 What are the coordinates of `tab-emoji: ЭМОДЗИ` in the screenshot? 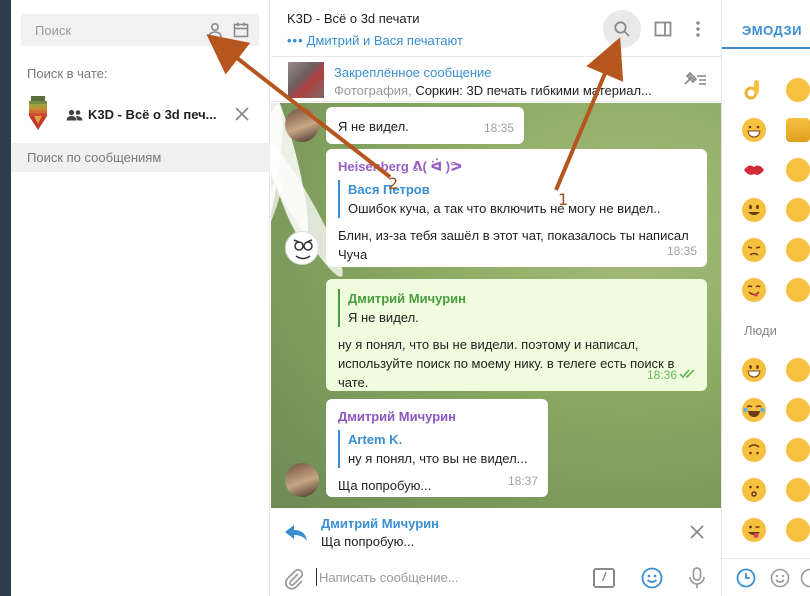 It's located at (772, 30).